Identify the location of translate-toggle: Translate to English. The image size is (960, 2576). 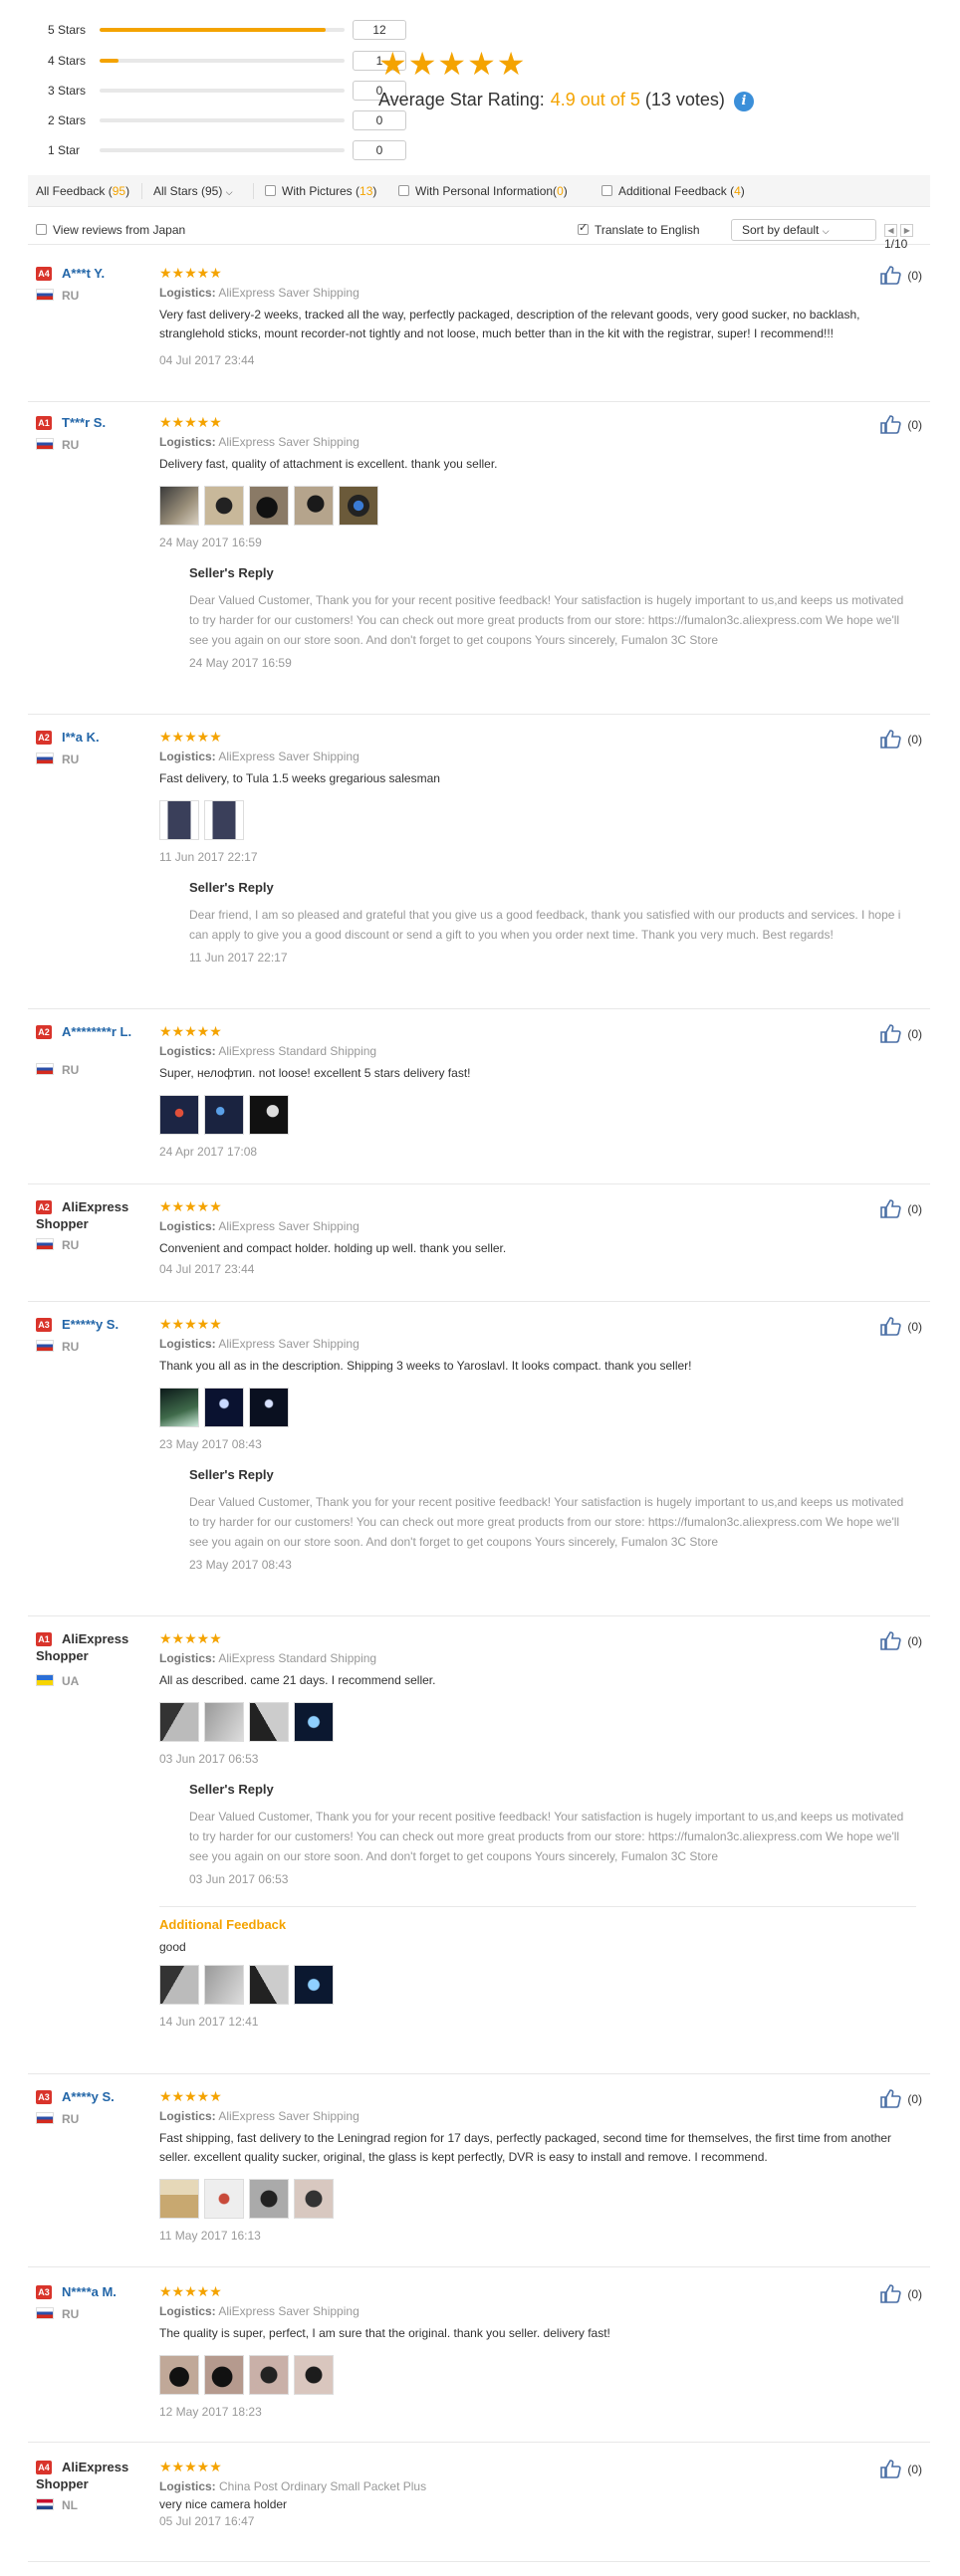
(639, 229).